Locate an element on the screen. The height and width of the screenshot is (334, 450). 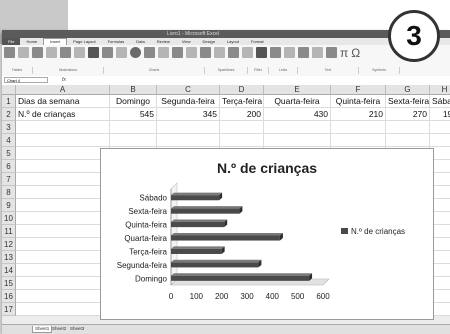
sheet-tab-2: Sheet2 is located at coordinates (59, 329).